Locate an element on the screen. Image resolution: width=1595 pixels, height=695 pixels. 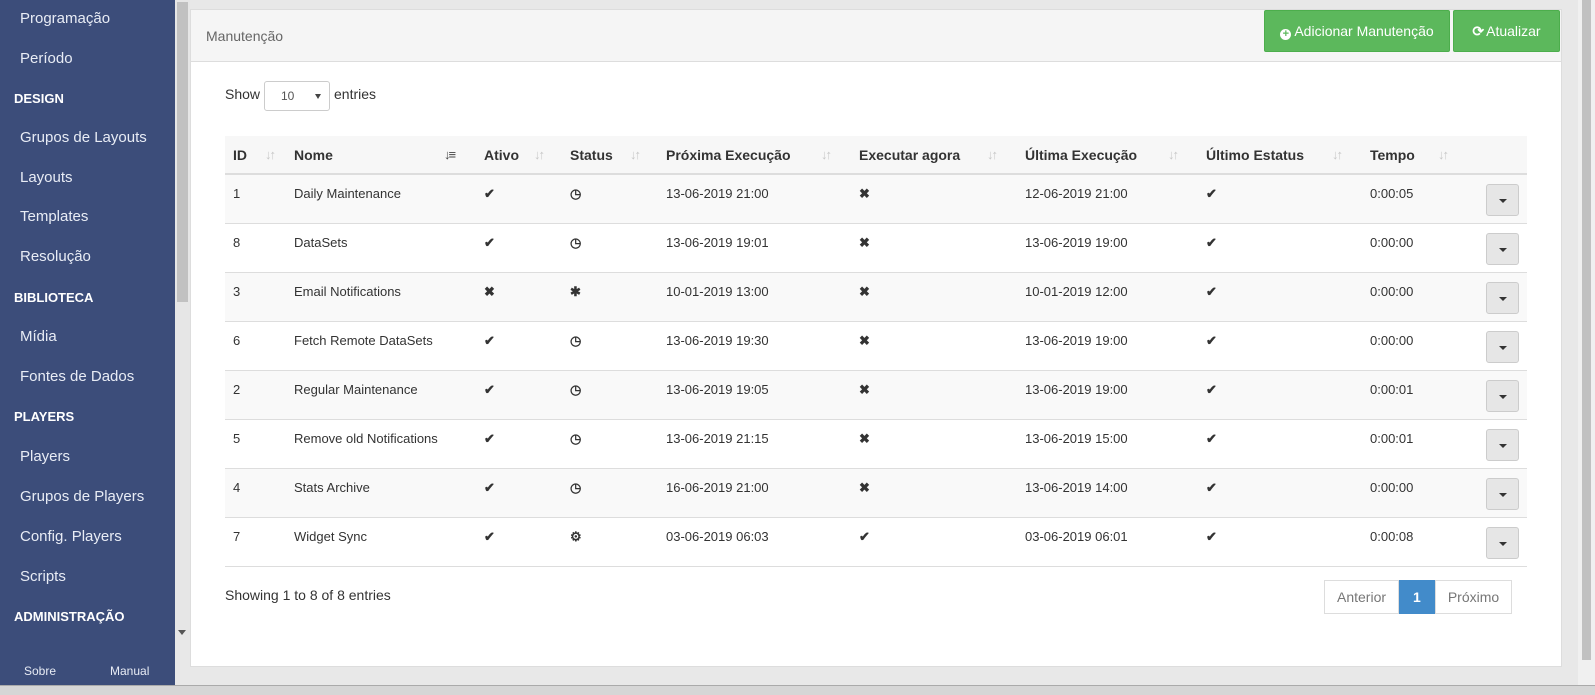
cell-id: 7 is located at coordinates (255, 542).